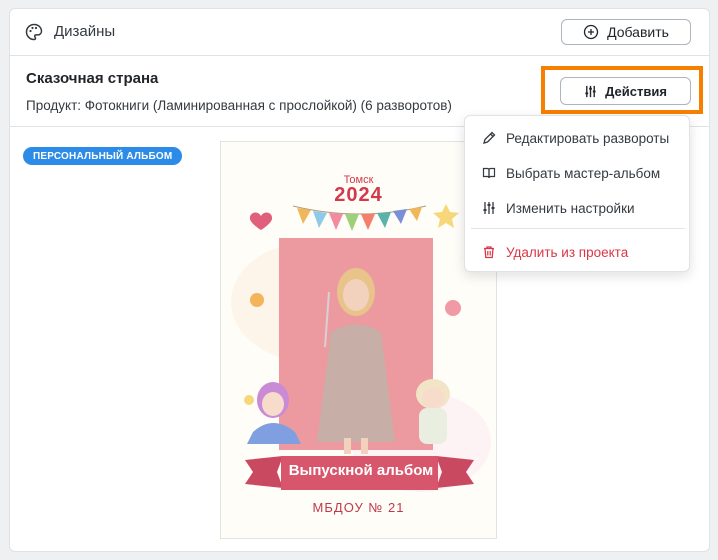 This screenshot has width=718, height=560. I want to click on page-title: Дизайны, so click(85, 31).